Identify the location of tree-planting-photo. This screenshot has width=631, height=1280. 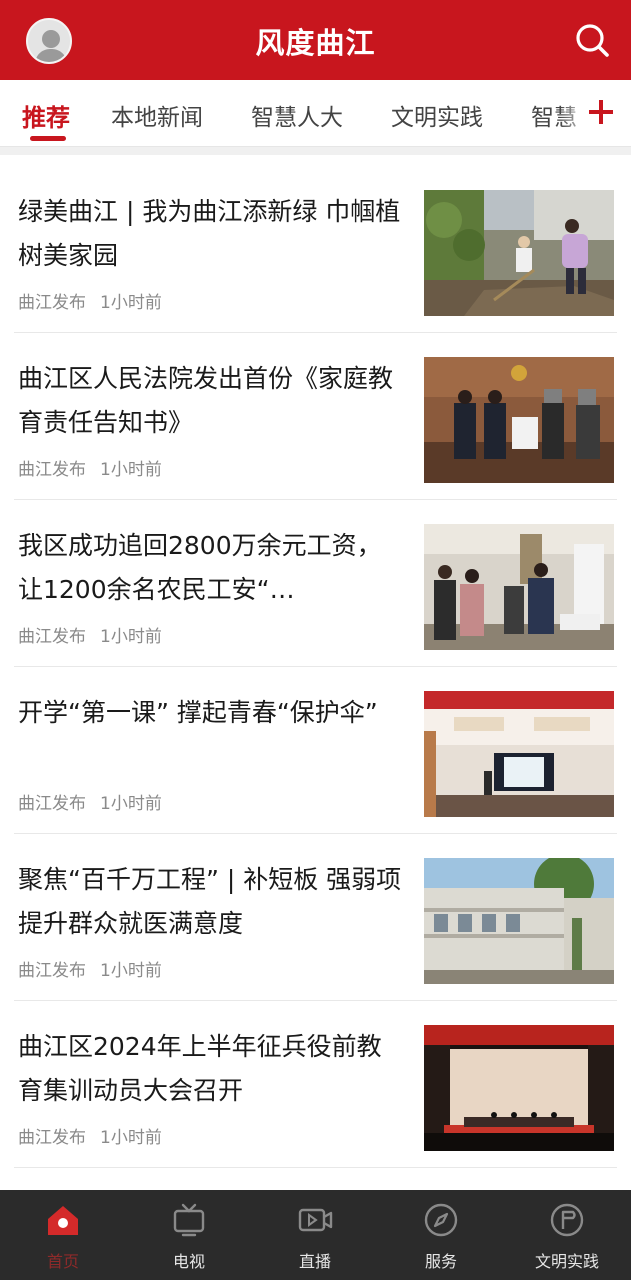
(519, 253).